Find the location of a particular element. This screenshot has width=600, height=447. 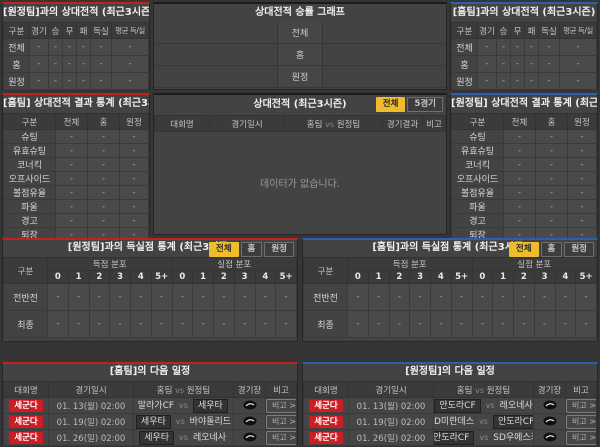

row-label: 파울 is located at coordinates (29, 206).